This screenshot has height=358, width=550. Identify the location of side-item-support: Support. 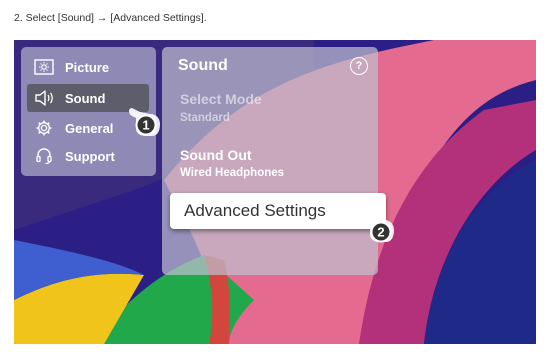
(88, 156).